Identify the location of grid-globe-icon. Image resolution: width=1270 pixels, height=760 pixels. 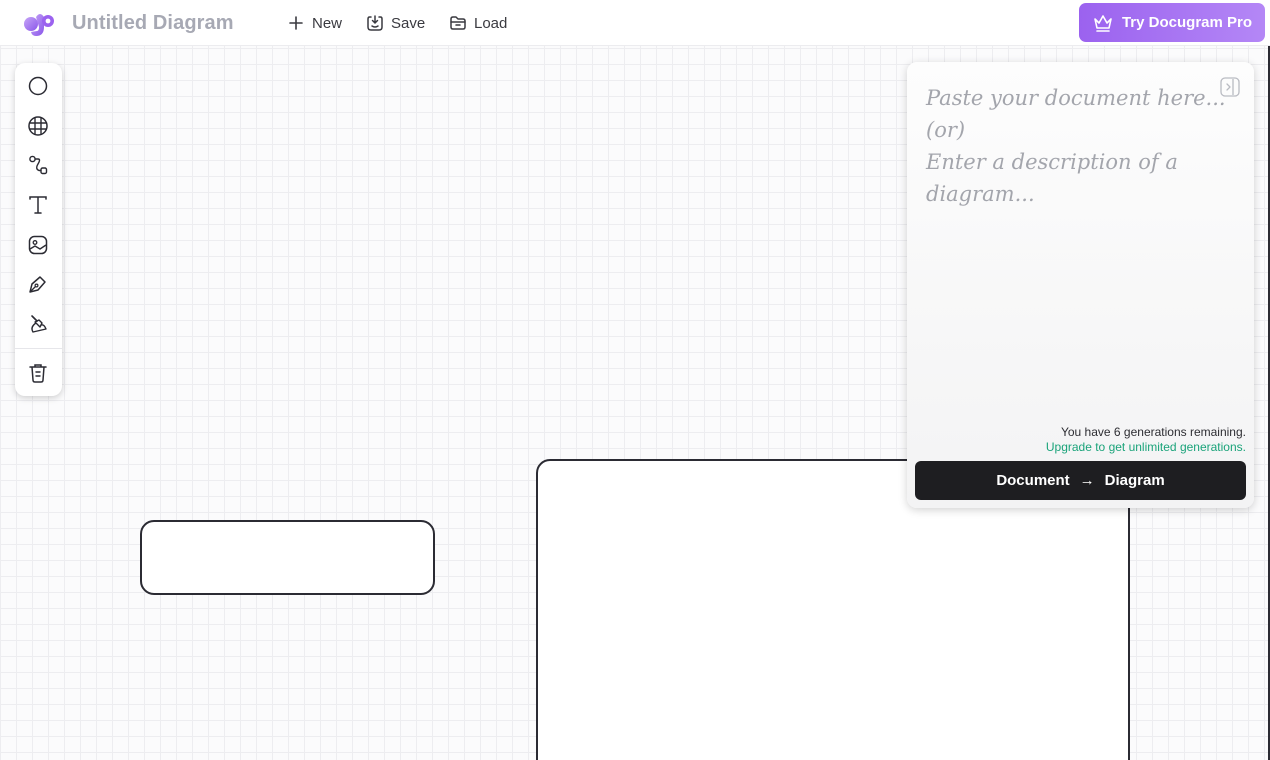
(38, 126).